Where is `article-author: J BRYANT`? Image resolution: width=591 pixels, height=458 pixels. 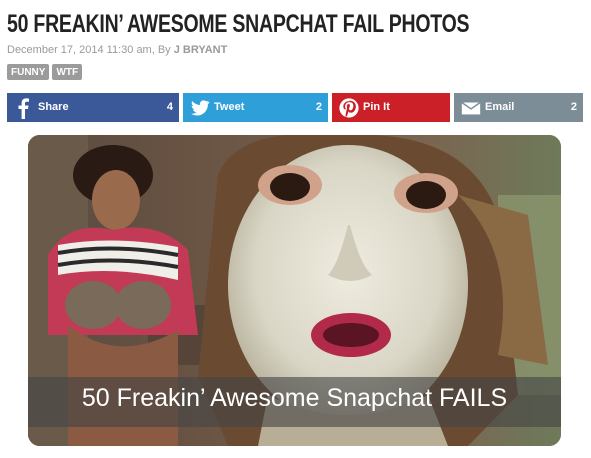
article-author: J BRYANT is located at coordinates (201, 50).